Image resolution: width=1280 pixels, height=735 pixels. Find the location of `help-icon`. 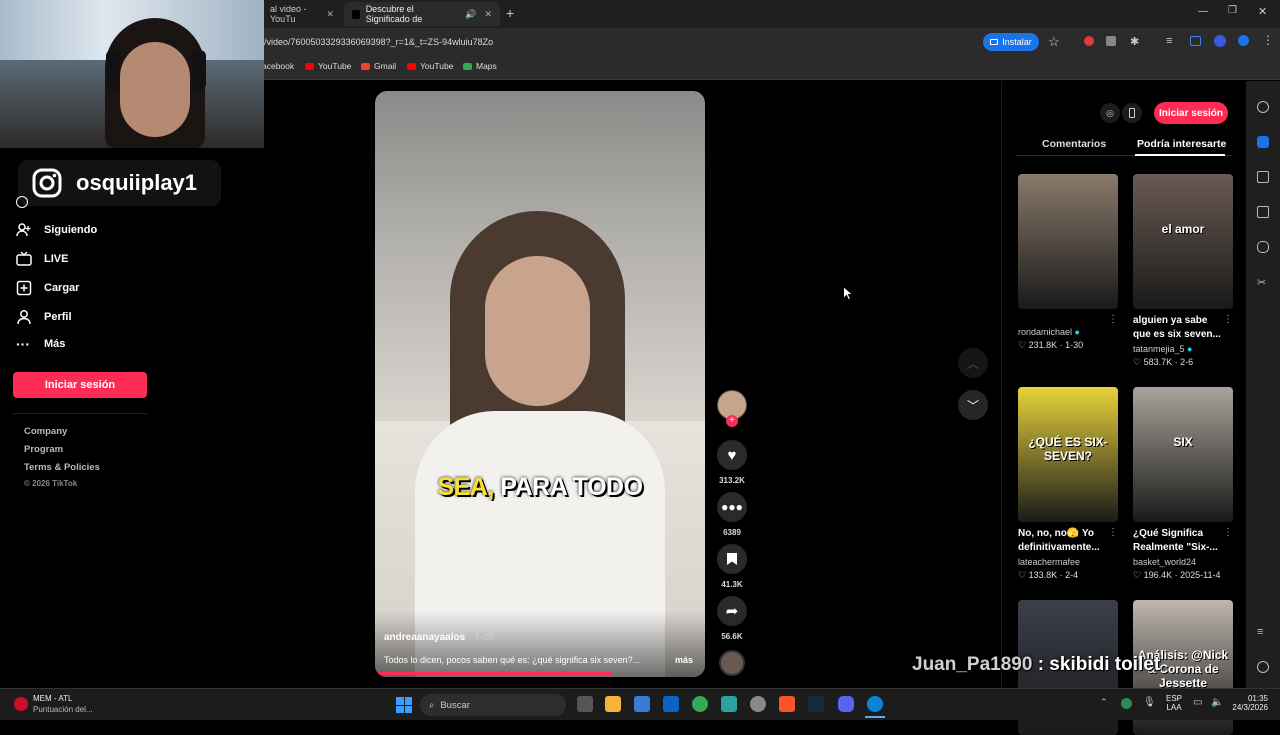

help-icon is located at coordinates (1263, 667).